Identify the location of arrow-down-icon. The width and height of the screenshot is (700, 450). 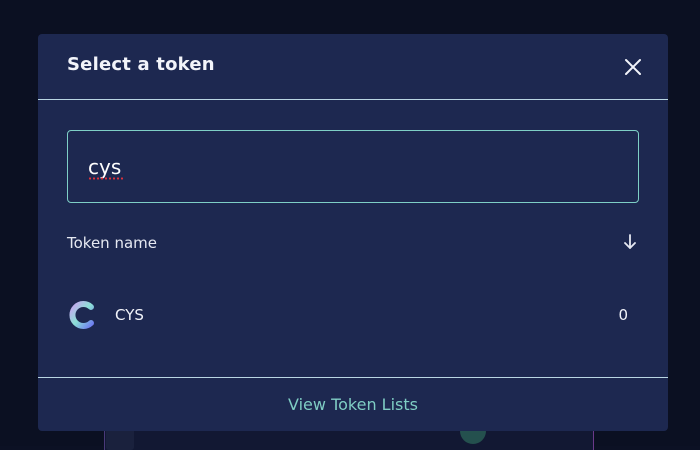
(630, 241).